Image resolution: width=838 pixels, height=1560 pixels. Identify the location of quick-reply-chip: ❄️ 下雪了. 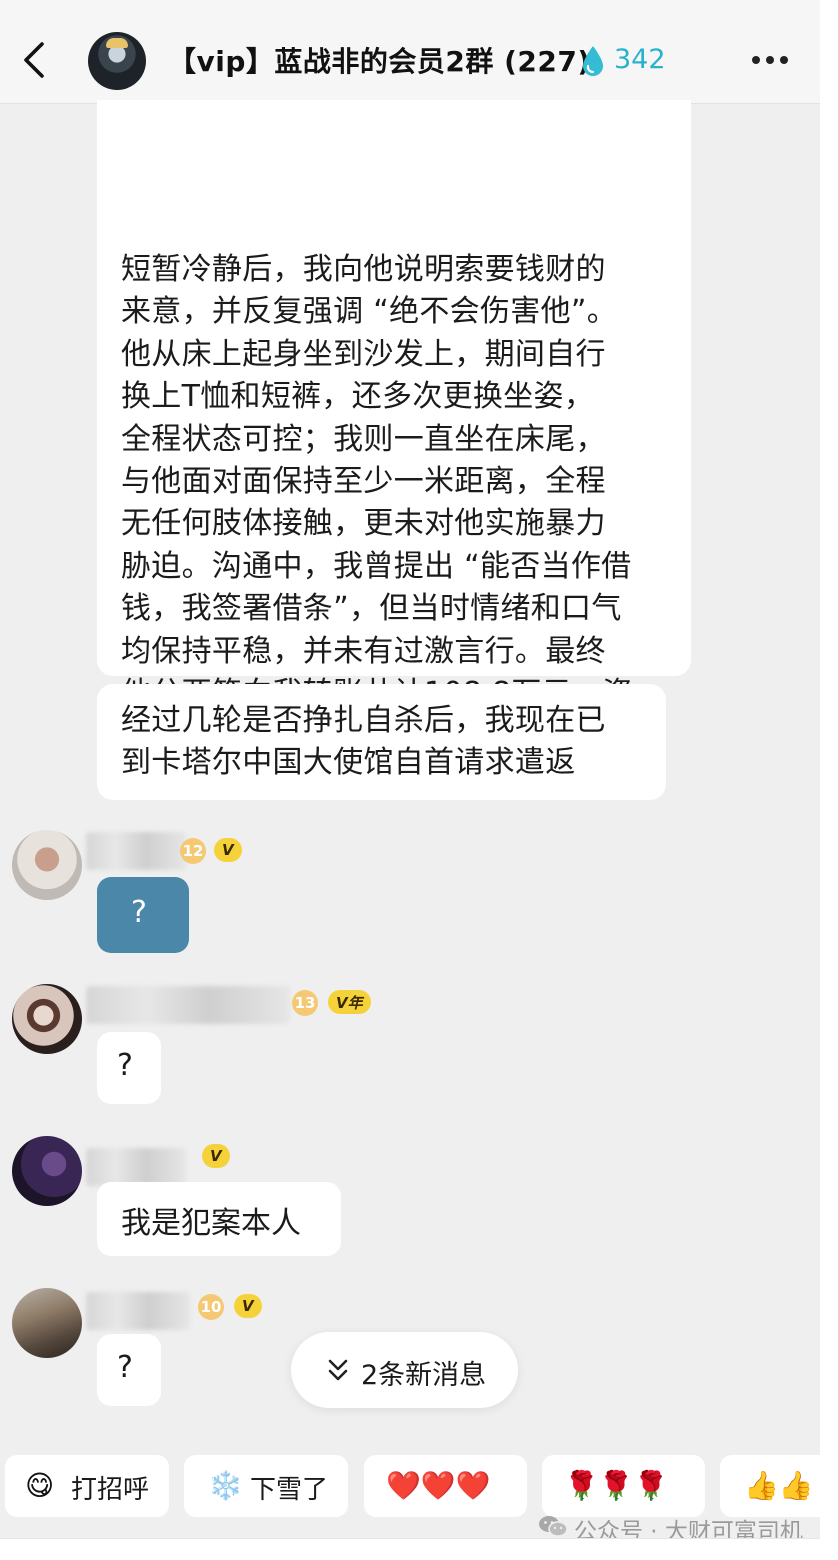
(266, 1486).